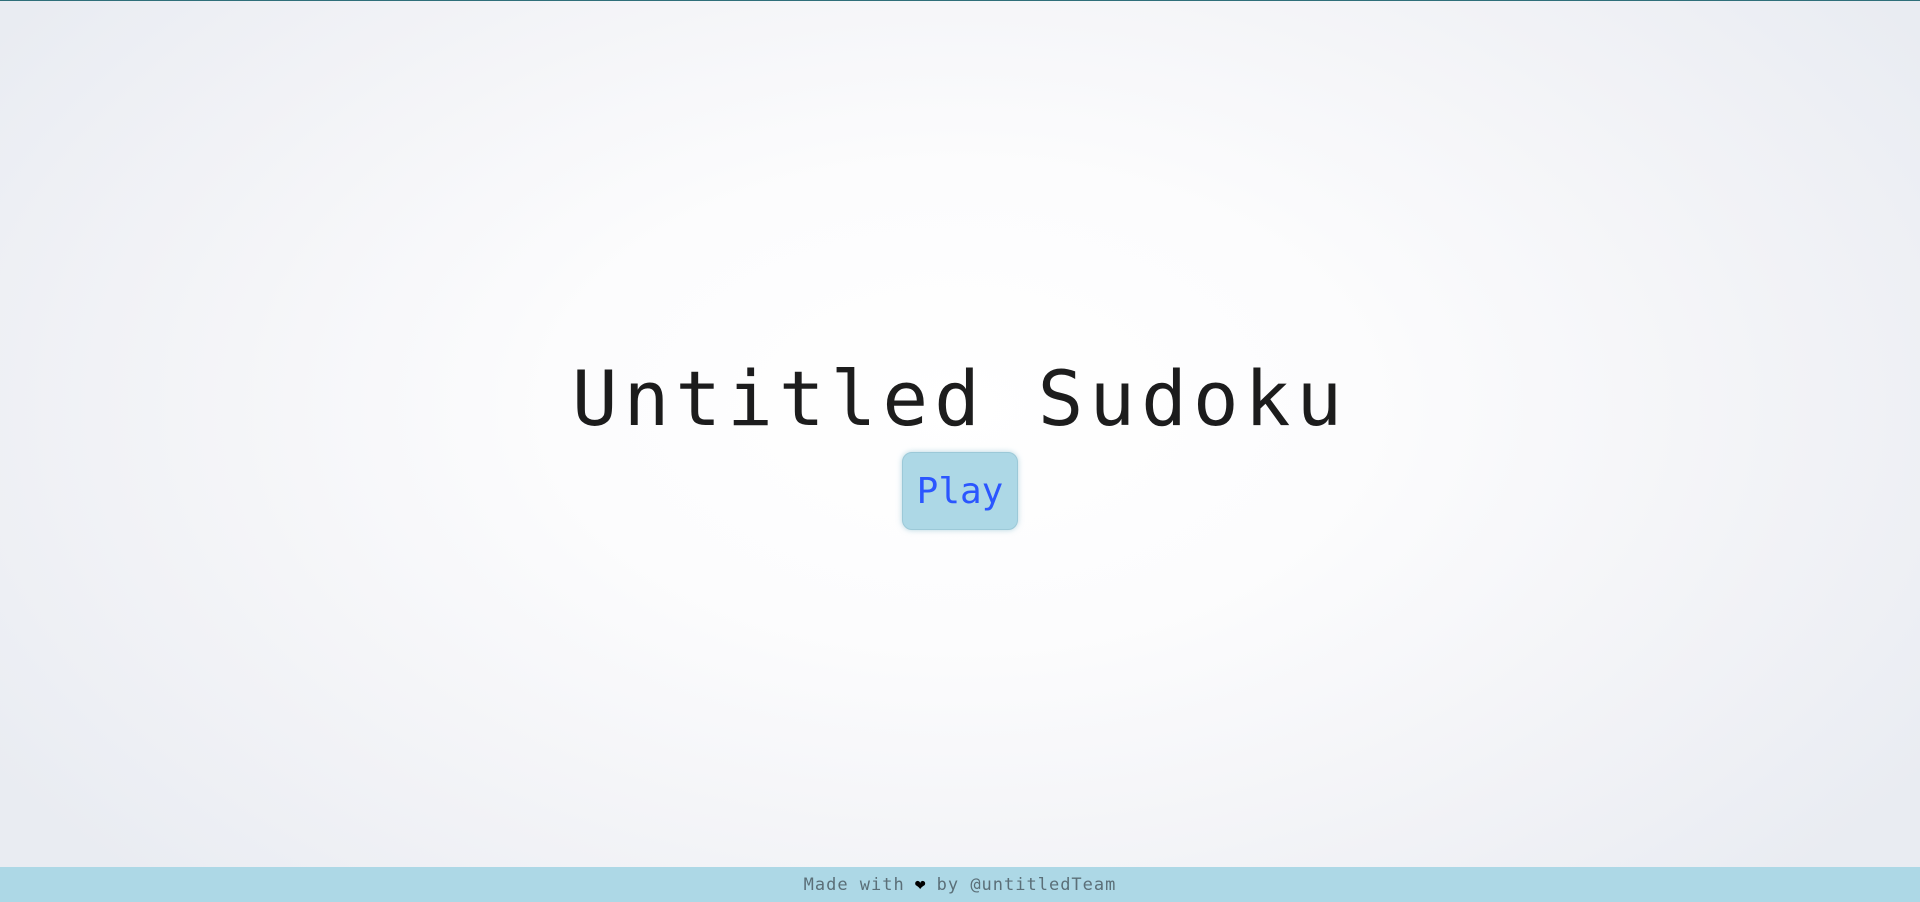 The height and width of the screenshot is (902, 1920). What do you see at coordinates (948, 884) in the screenshot?
I see `footer-by: by` at bounding box center [948, 884].